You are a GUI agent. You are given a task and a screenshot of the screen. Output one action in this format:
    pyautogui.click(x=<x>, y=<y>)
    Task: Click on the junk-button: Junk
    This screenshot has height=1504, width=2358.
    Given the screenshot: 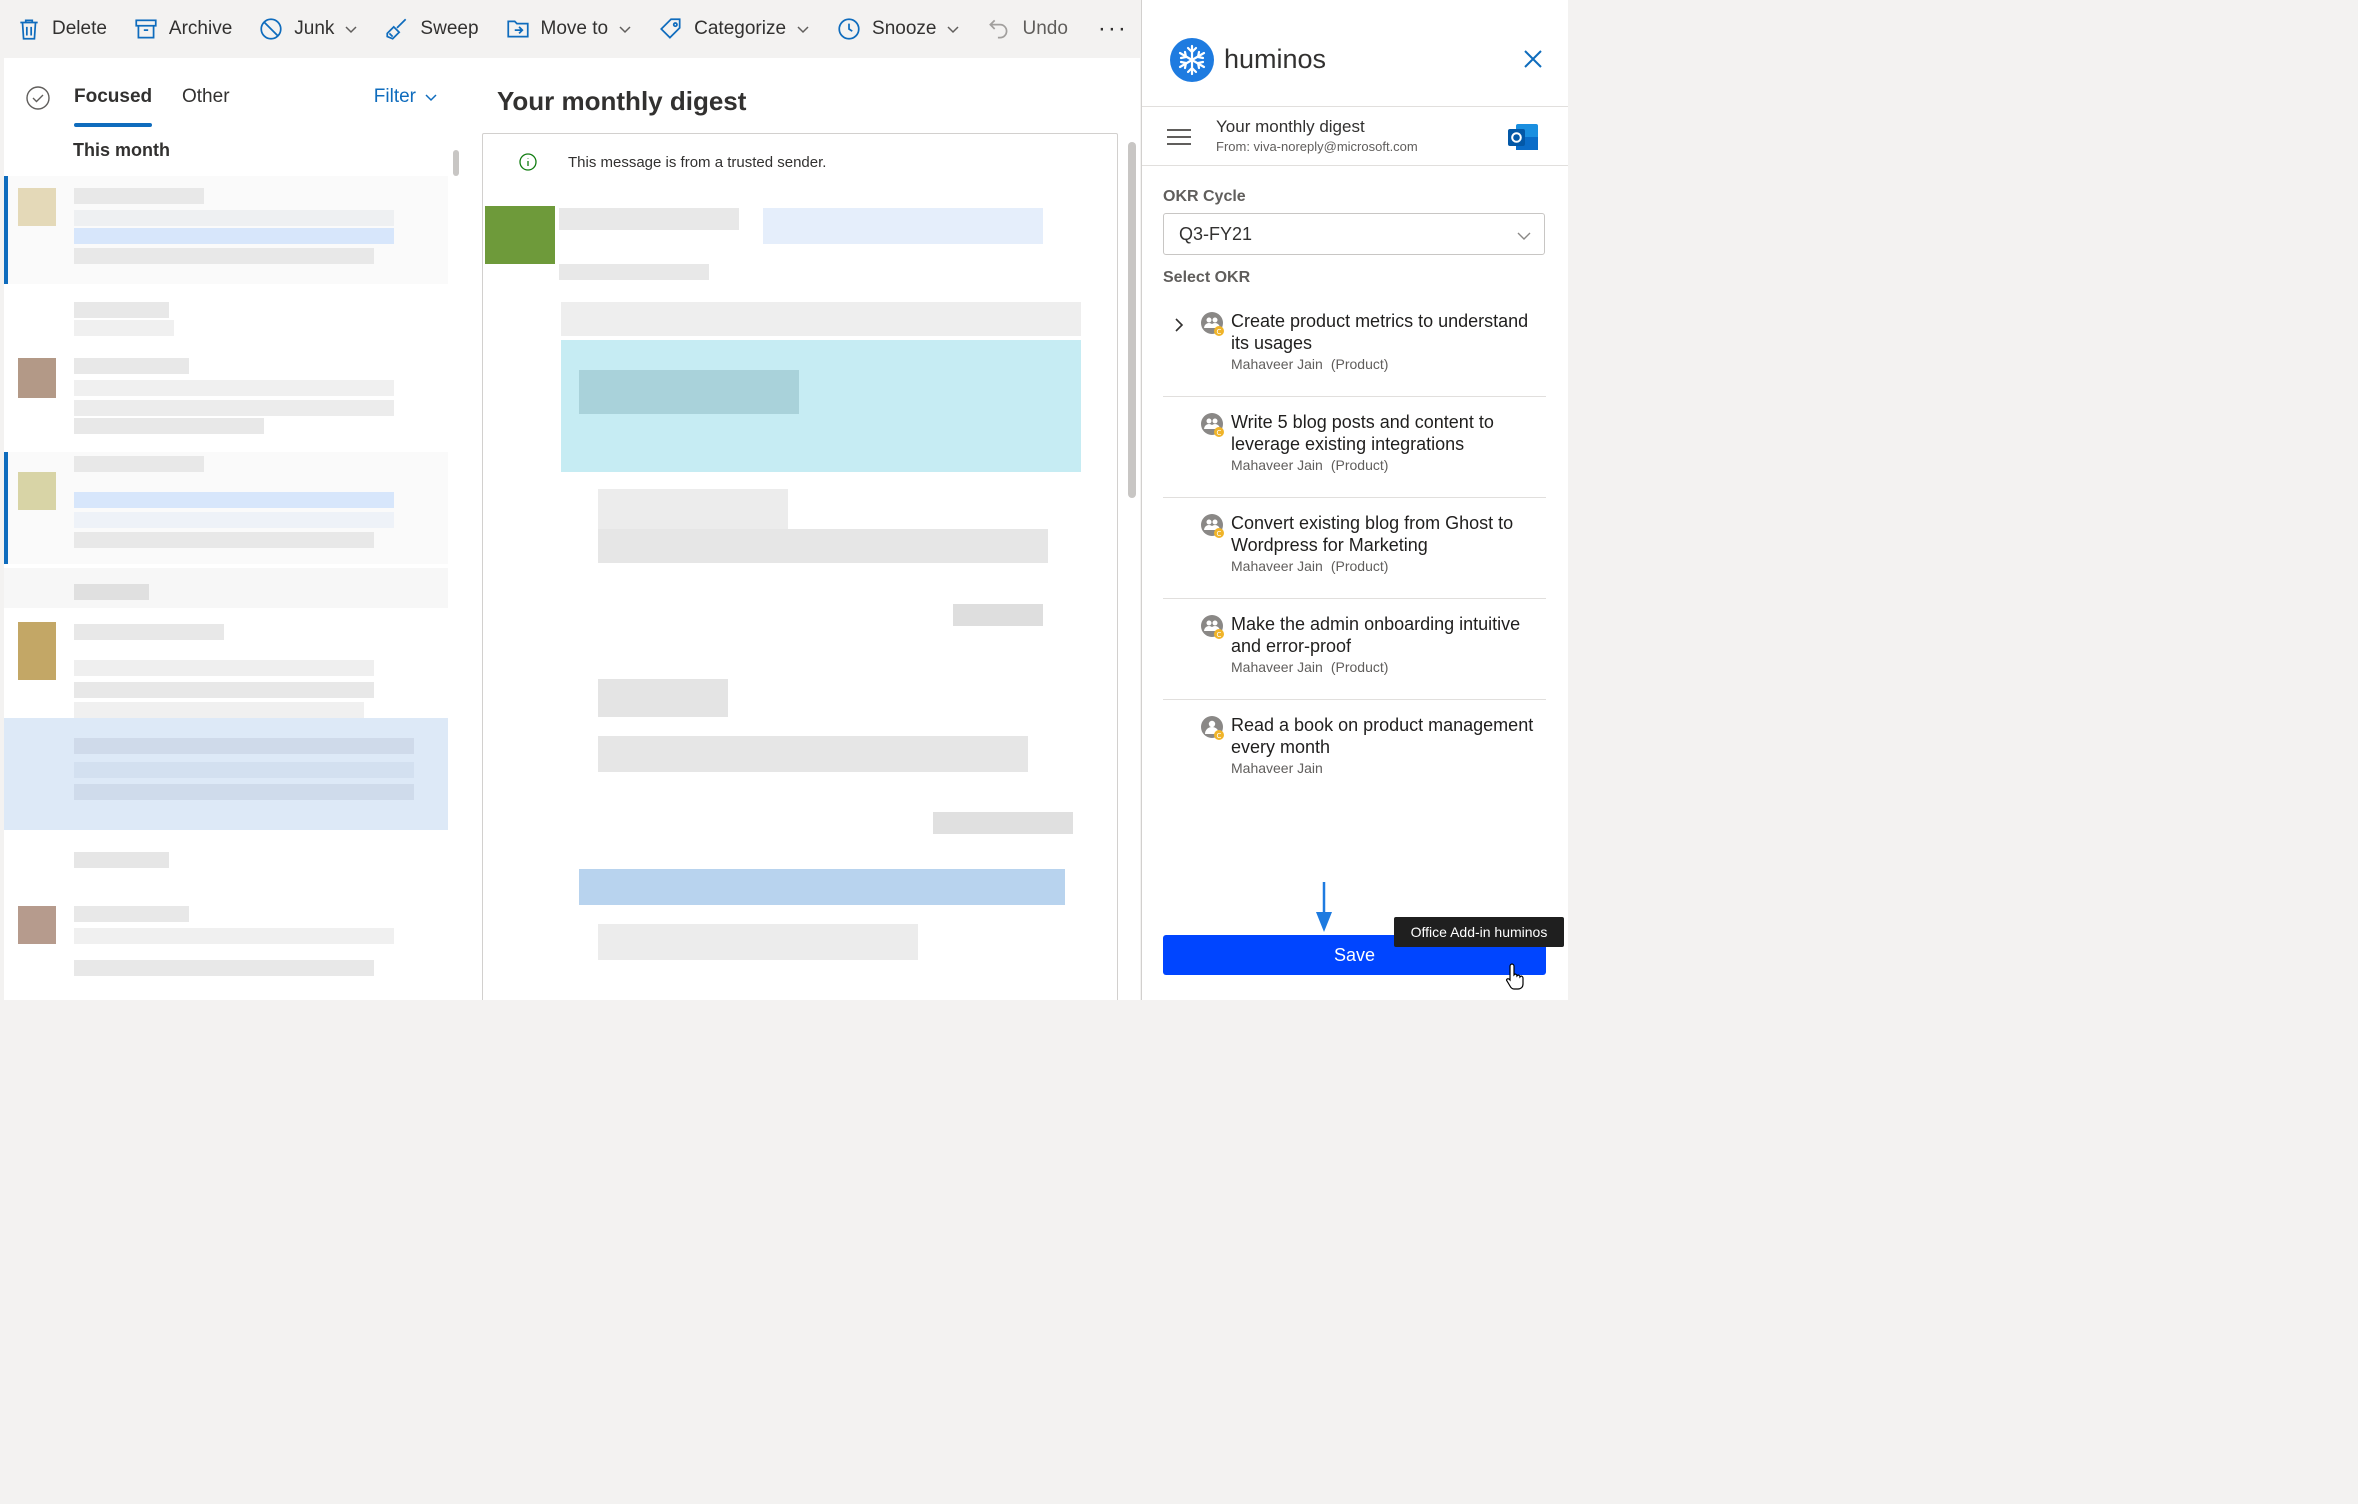 What is the action you would take?
    pyautogui.click(x=308, y=29)
    